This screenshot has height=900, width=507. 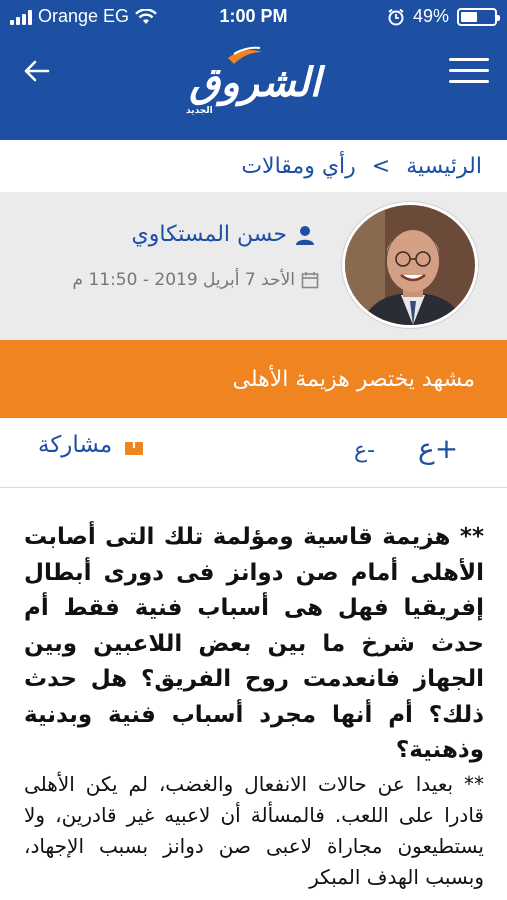 I want to click on font-decrease-button: ع-, so click(x=364, y=450).